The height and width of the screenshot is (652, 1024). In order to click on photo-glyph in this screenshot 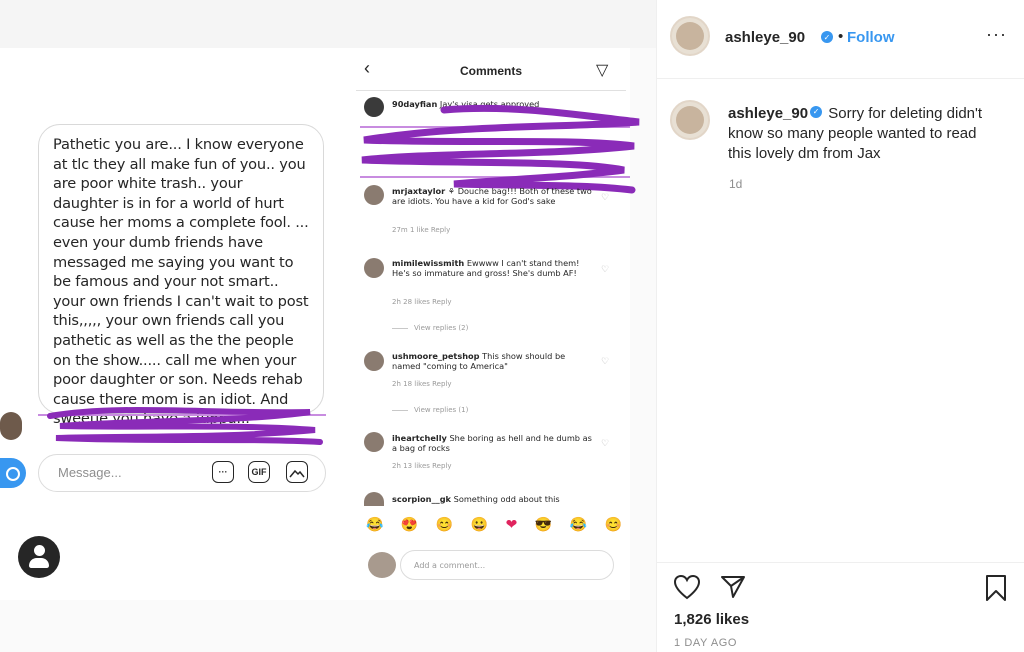, I will do `click(297, 473)`.